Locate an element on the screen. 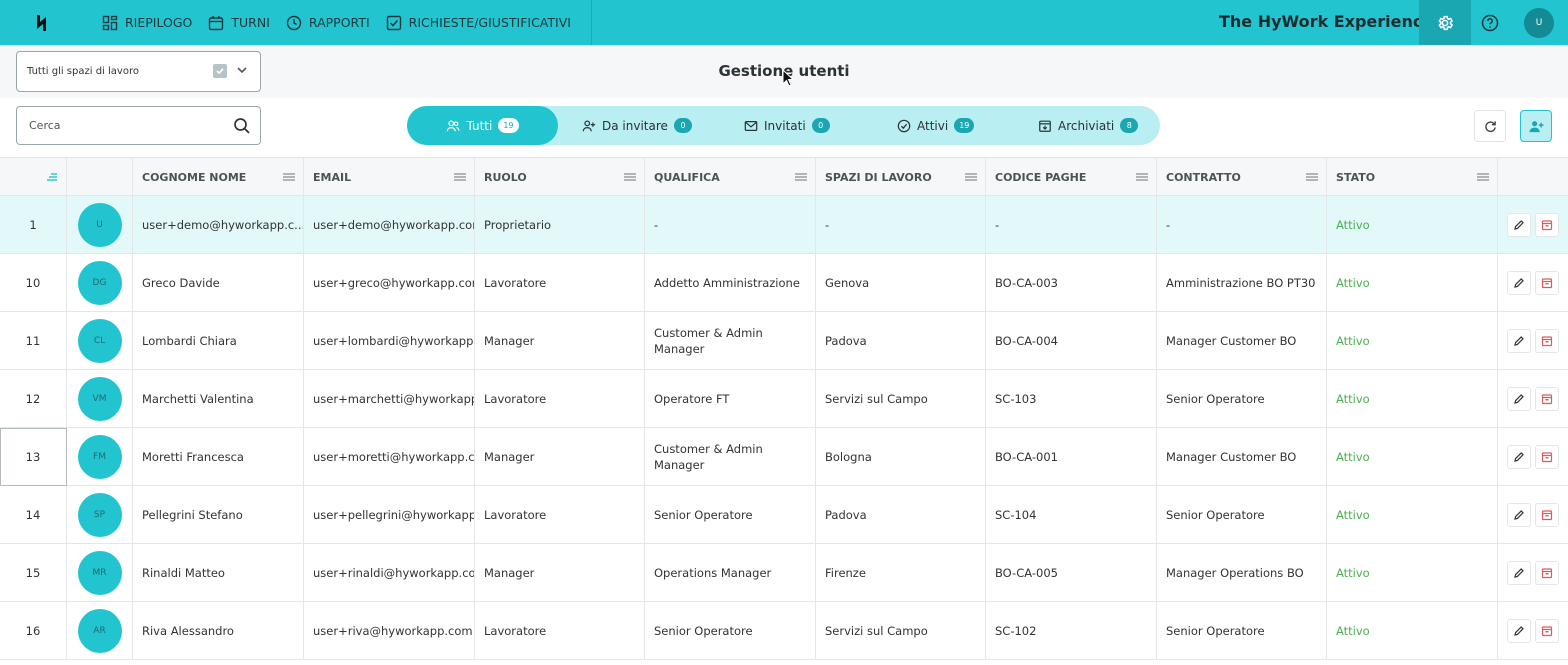 Image resolution: width=1568 pixels, height=665 pixels. user-pay-code-cell: SC-102 is located at coordinates (1071, 631).